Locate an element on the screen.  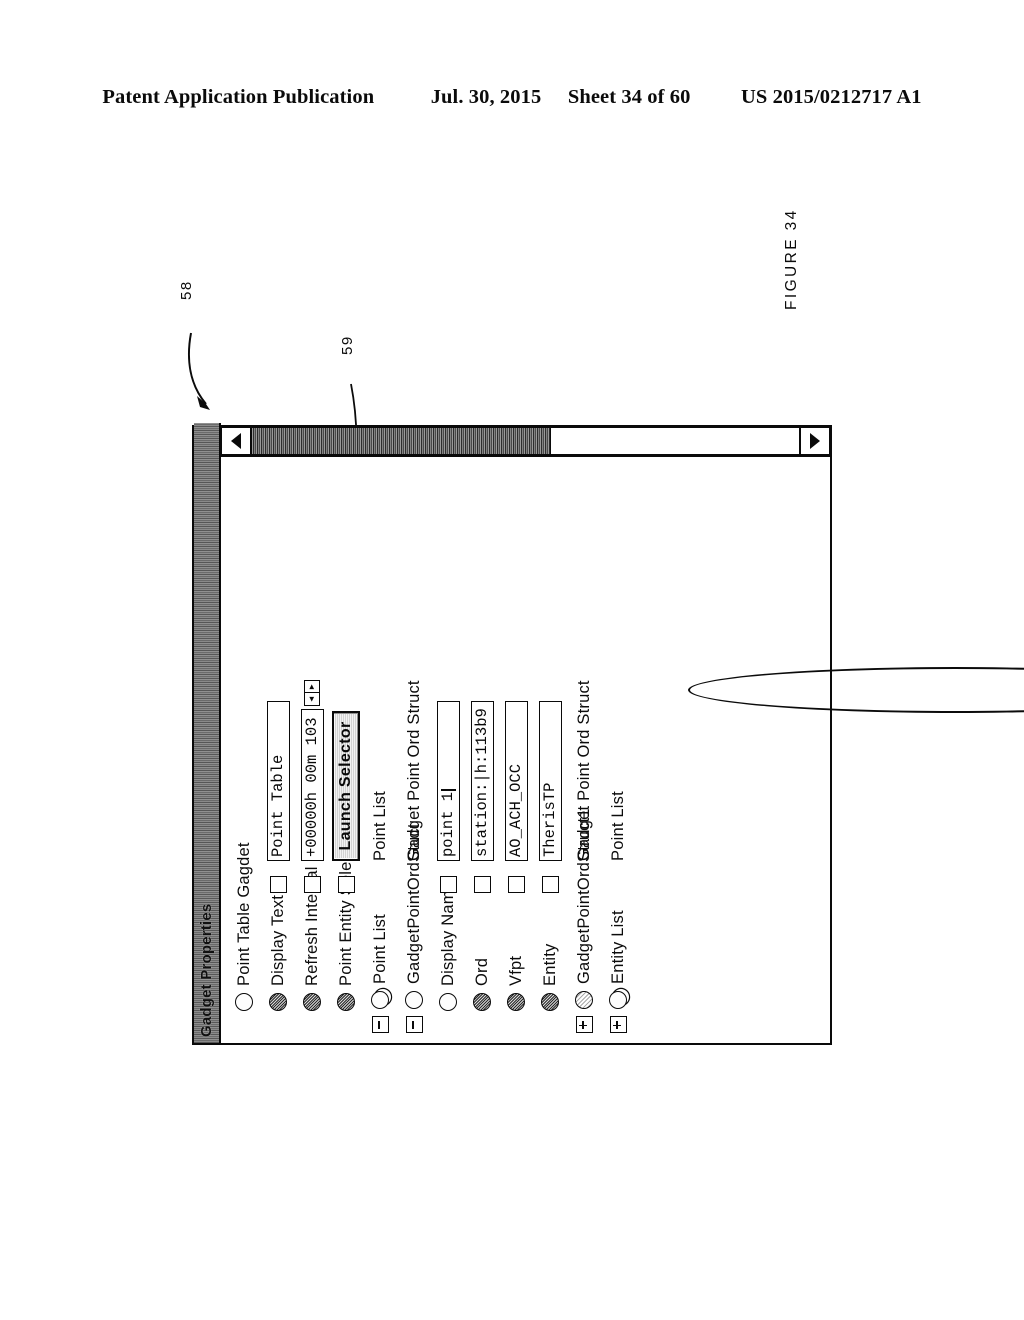
property-label: Point Table Gagdet is located at coordinates (243, 914).